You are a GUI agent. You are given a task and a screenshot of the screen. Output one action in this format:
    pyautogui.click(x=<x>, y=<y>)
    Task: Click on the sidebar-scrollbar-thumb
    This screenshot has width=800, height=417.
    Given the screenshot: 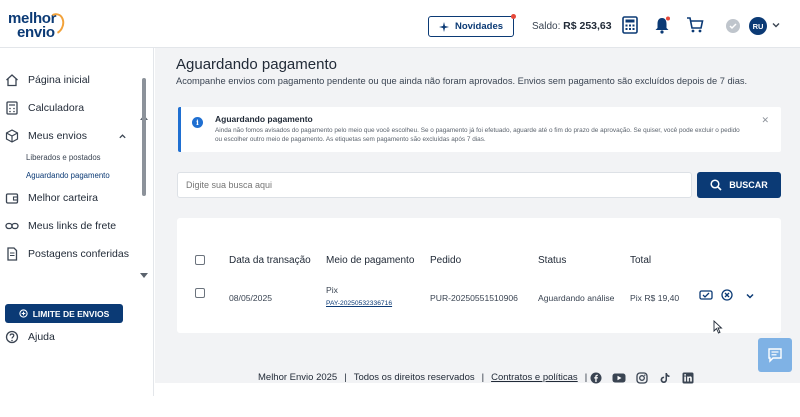 What is the action you would take?
    pyautogui.click(x=144, y=137)
    